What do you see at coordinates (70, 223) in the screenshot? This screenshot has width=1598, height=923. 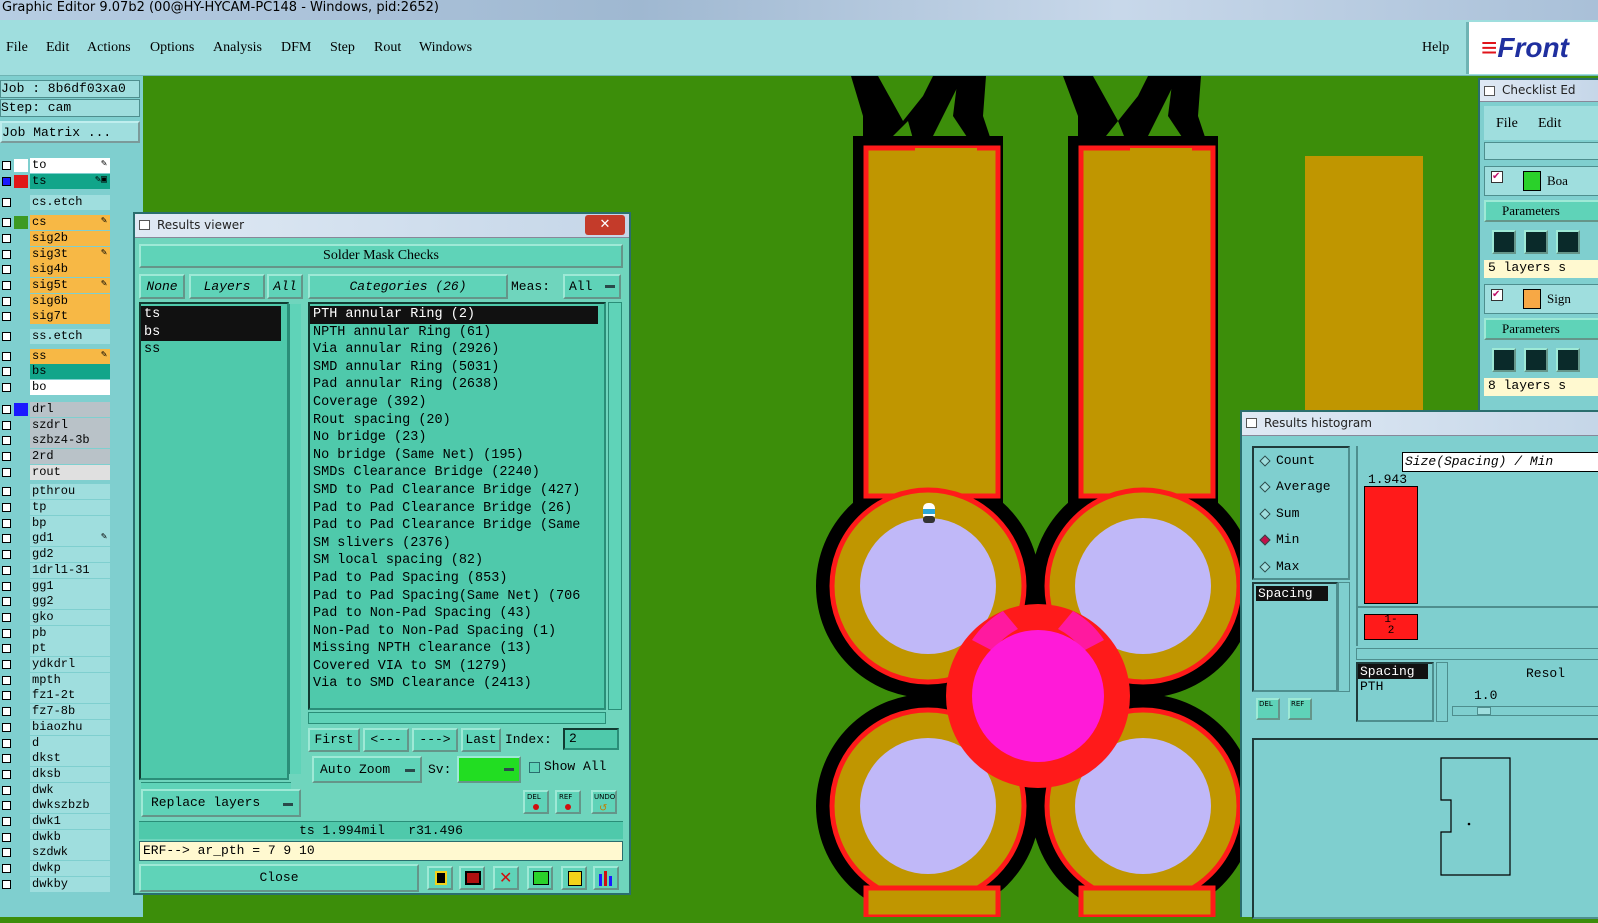 I see `layer-name: cs ✎` at bounding box center [70, 223].